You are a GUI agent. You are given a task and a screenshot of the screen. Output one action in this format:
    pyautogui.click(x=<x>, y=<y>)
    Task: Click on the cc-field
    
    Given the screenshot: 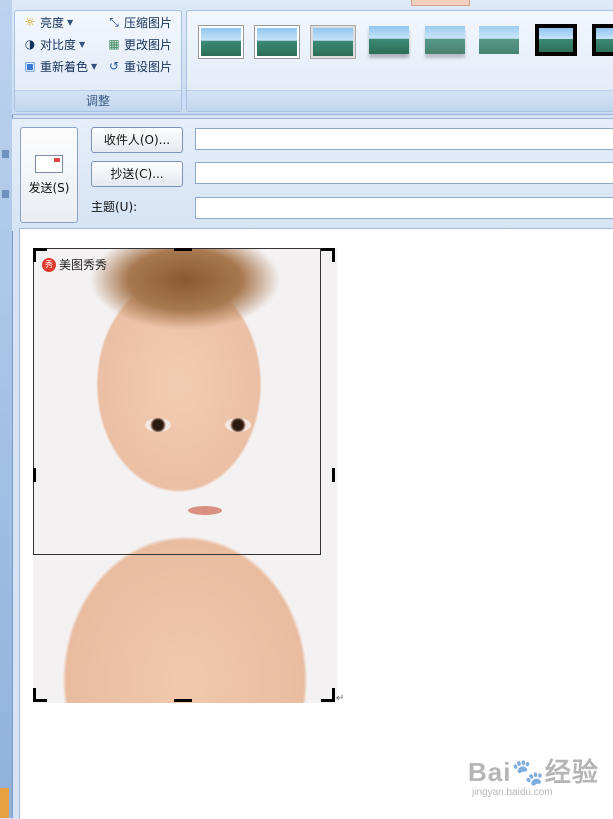 What is the action you would take?
    pyautogui.click(x=404, y=173)
    